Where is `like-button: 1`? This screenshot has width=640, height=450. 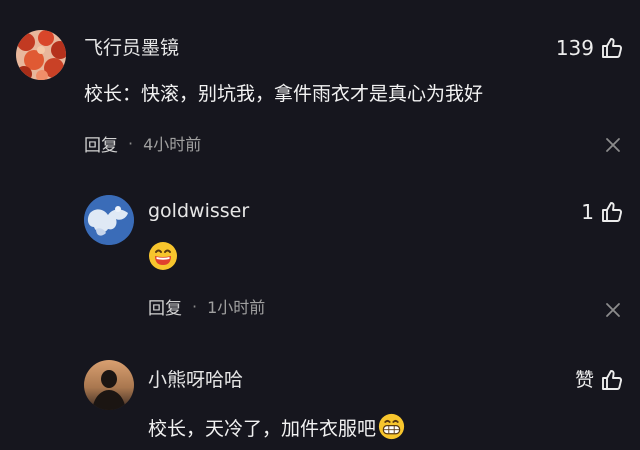 like-button: 1 is located at coordinates (602, 212).